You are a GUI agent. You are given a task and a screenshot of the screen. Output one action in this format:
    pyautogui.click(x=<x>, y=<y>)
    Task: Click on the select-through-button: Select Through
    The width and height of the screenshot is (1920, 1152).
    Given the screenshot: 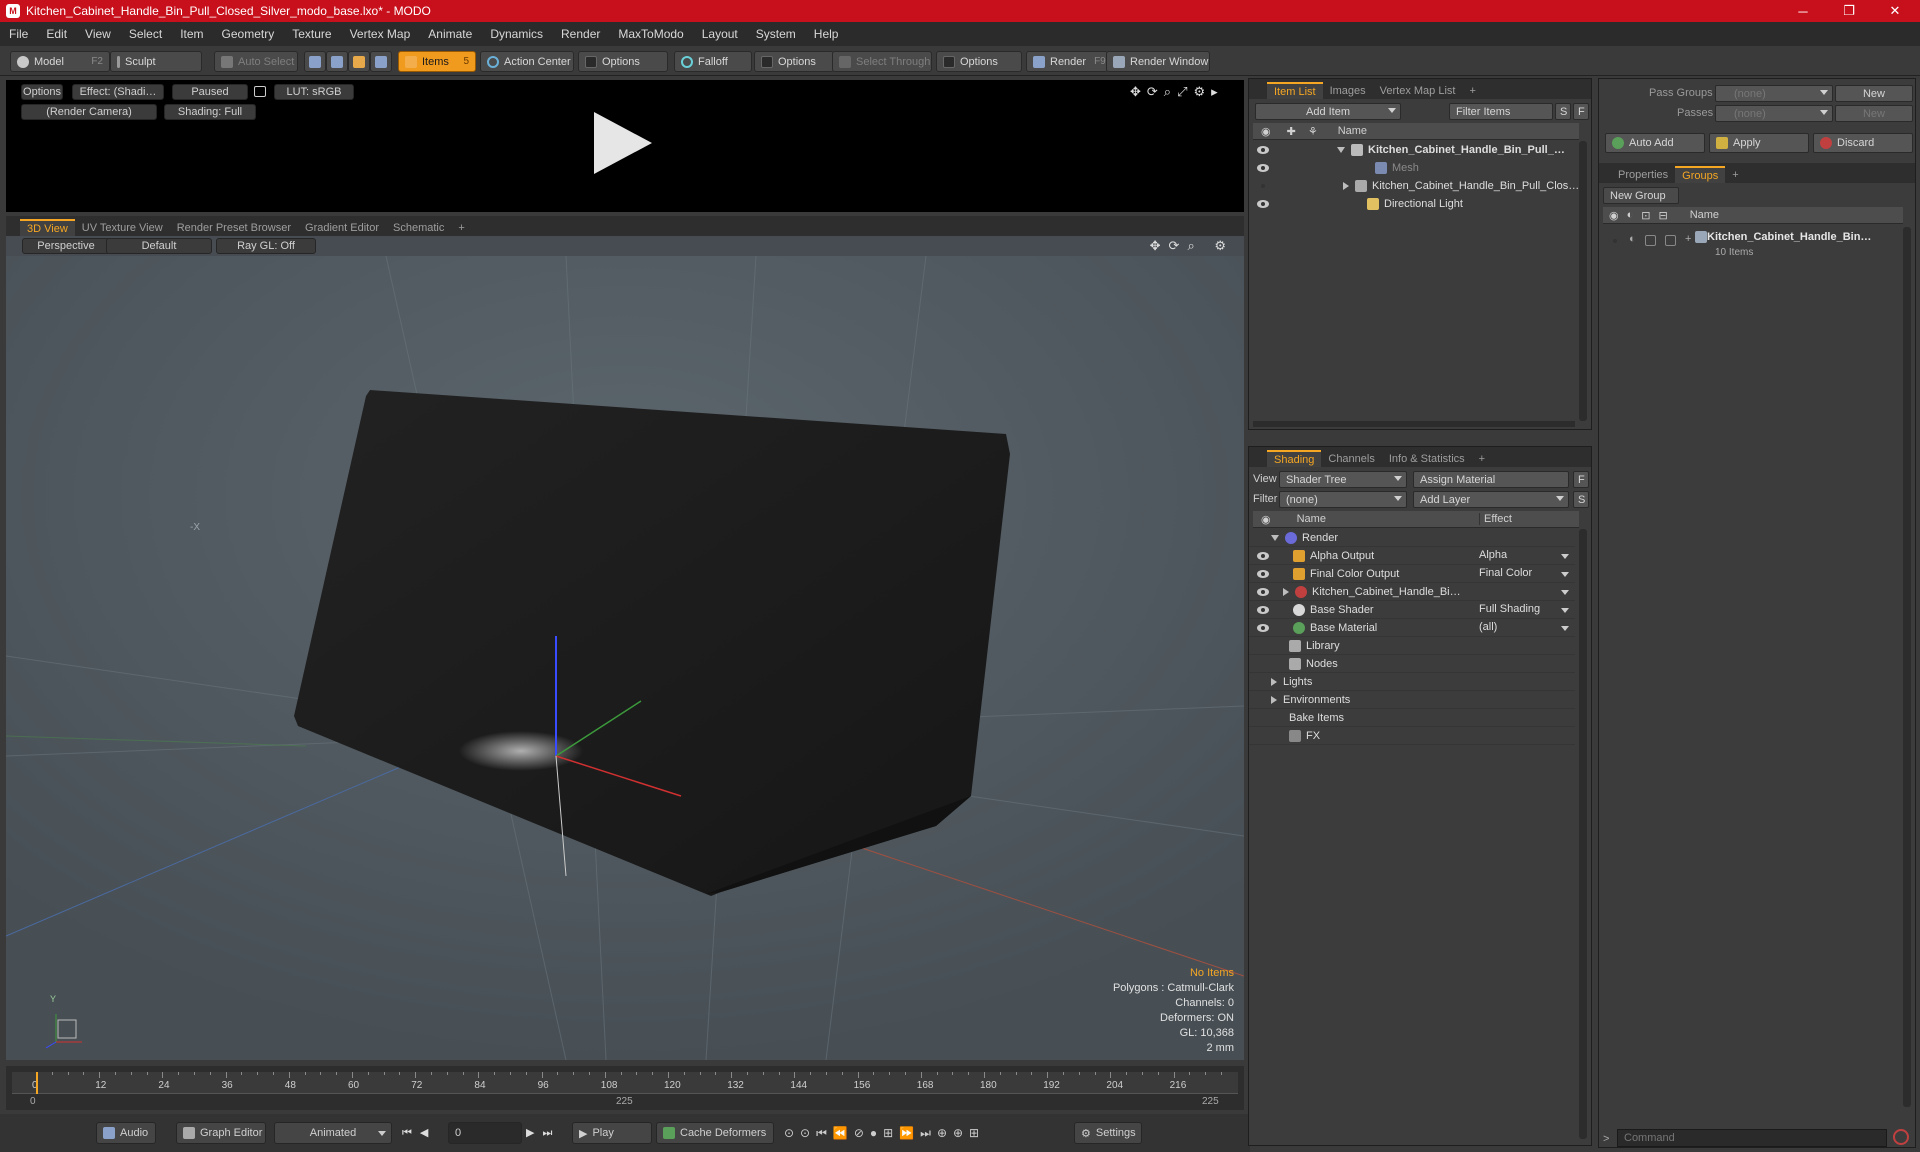 What is the action you would take?
    pyautogui.click(x=882, y=61)
    